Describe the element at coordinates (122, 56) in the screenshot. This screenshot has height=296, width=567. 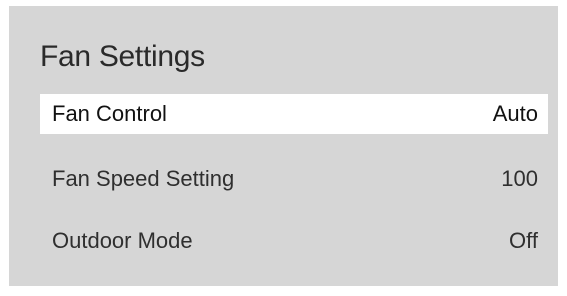
I see `panel-title: Fan Settings` at that location.